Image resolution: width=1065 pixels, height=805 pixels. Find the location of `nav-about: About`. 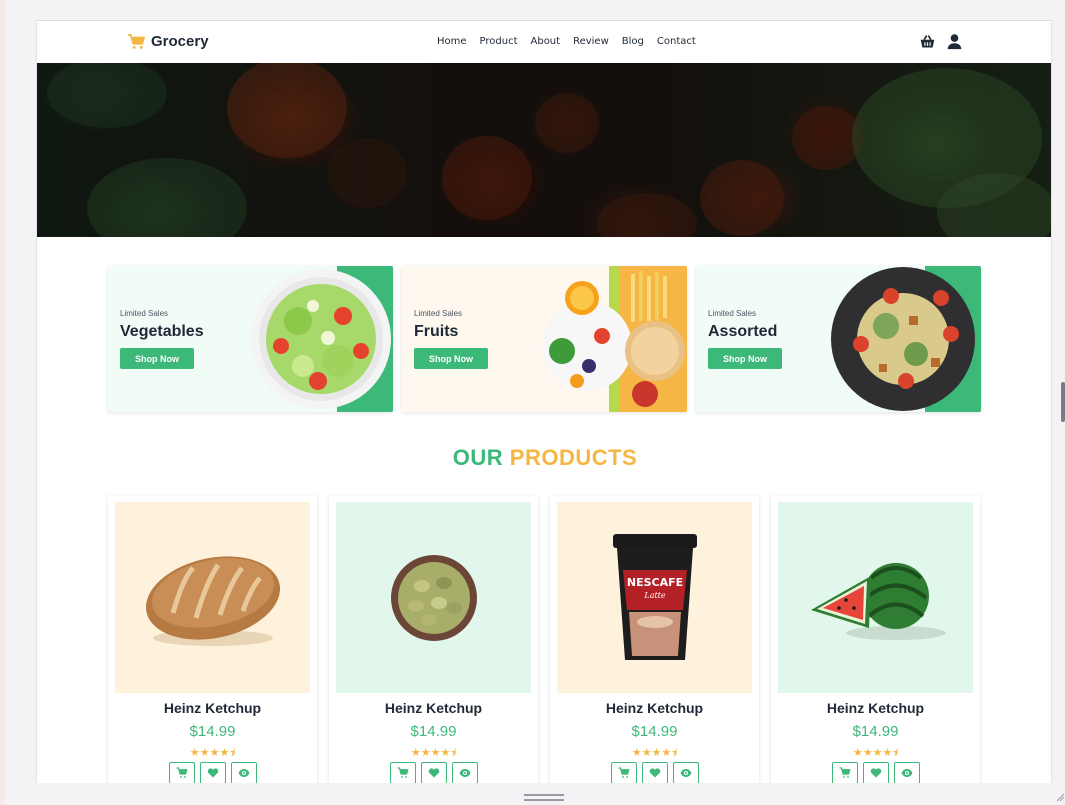

nav-about: About is located at coordinates (546, 41).